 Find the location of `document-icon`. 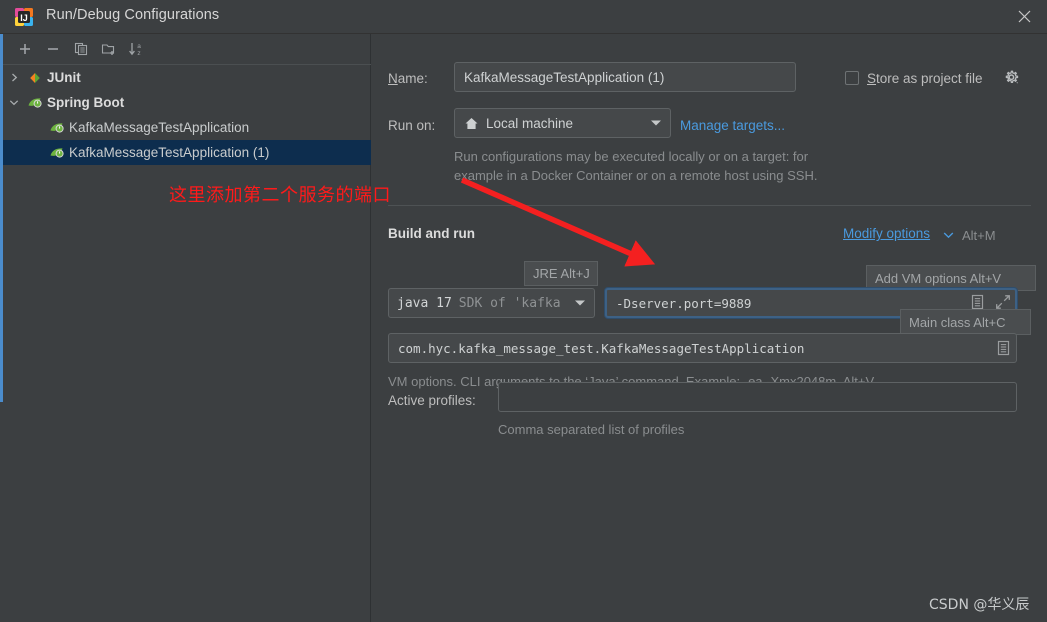

document-icon is located at coordinates (1003, 348).